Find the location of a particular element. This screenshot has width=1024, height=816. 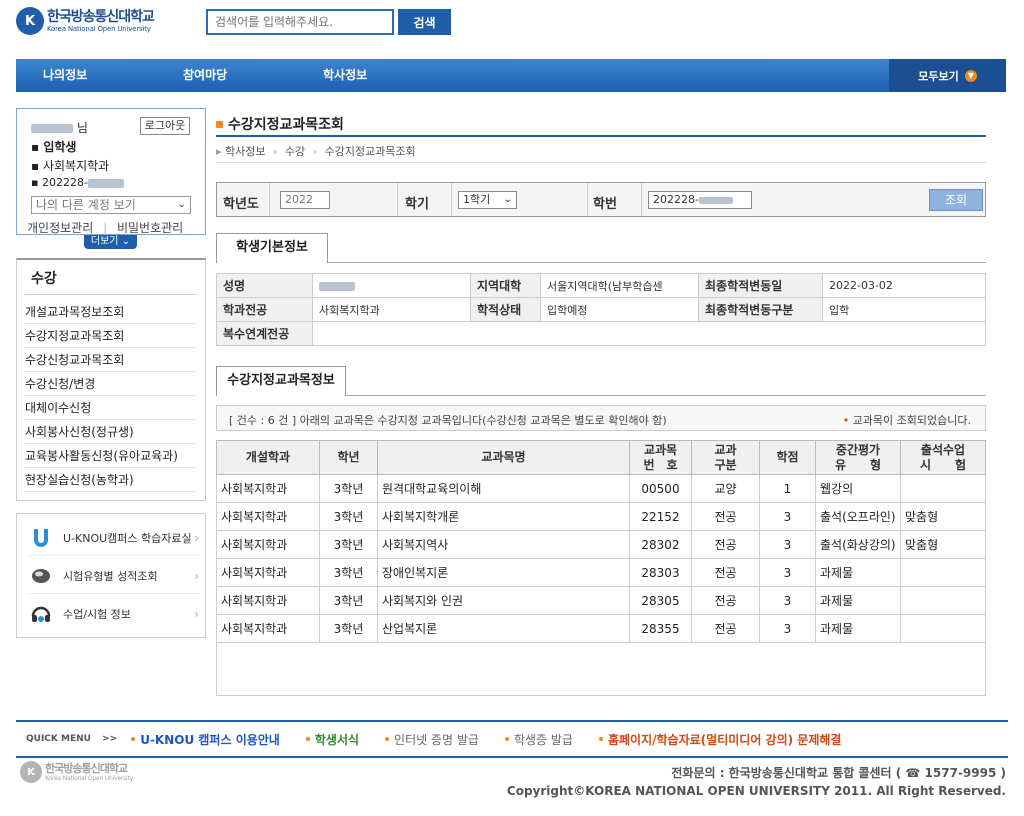

breadcrumb-item: 학사정보 is located at coordinates (245, 151).